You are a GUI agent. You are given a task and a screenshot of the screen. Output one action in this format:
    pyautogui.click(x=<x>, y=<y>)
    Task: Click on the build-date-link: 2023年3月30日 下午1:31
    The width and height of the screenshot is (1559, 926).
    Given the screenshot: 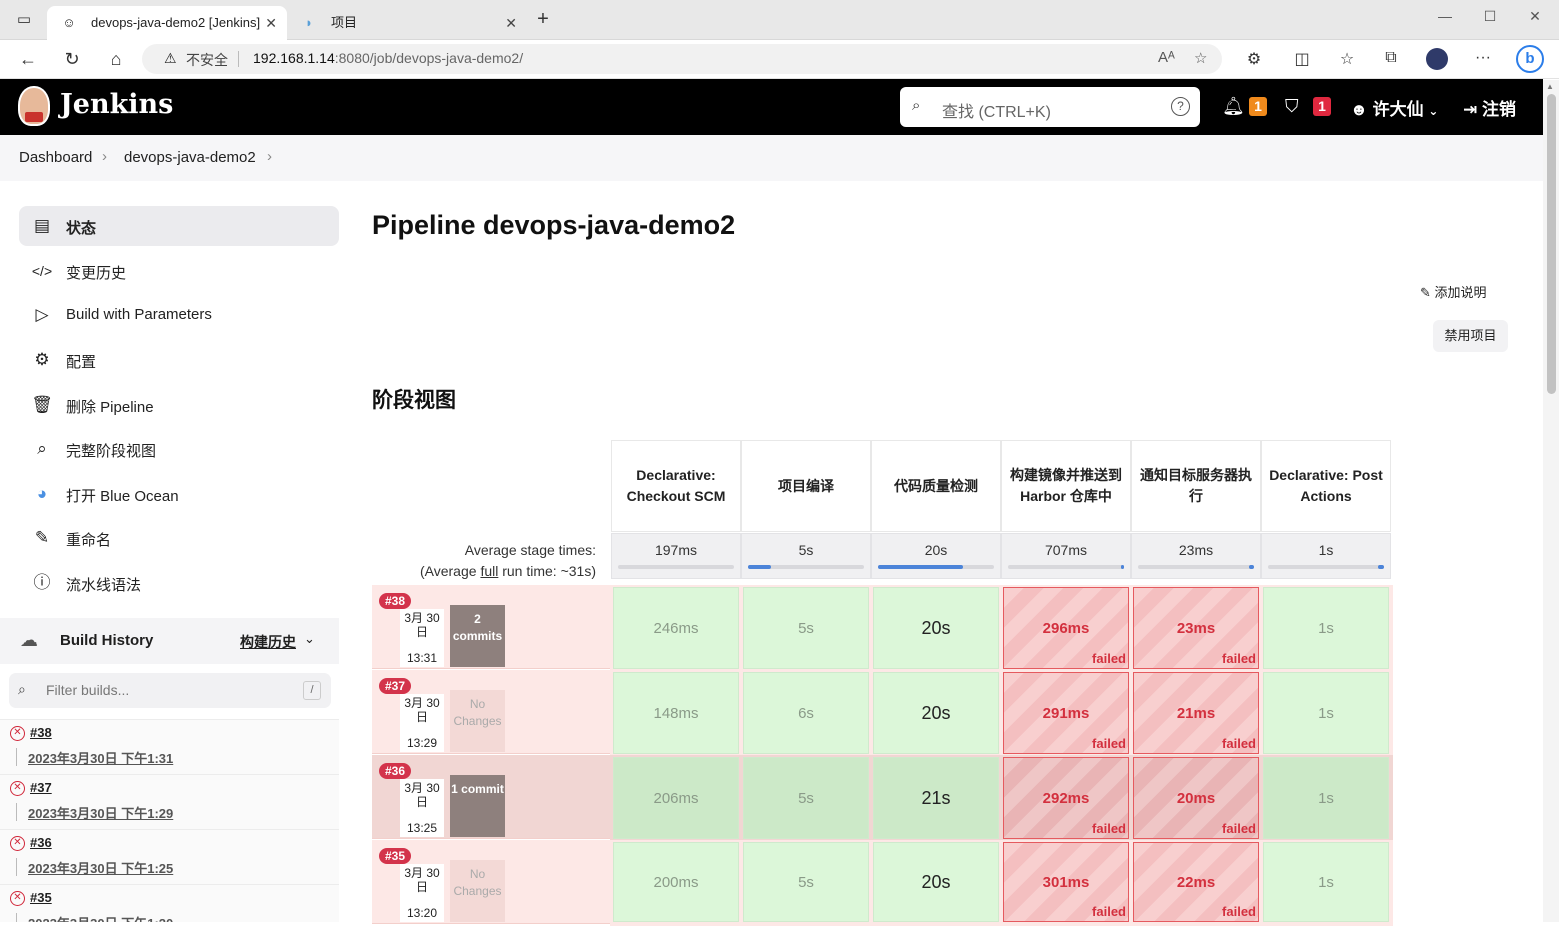 What is the action you would take?
    pyautogui.click(x=100, y=757)
    